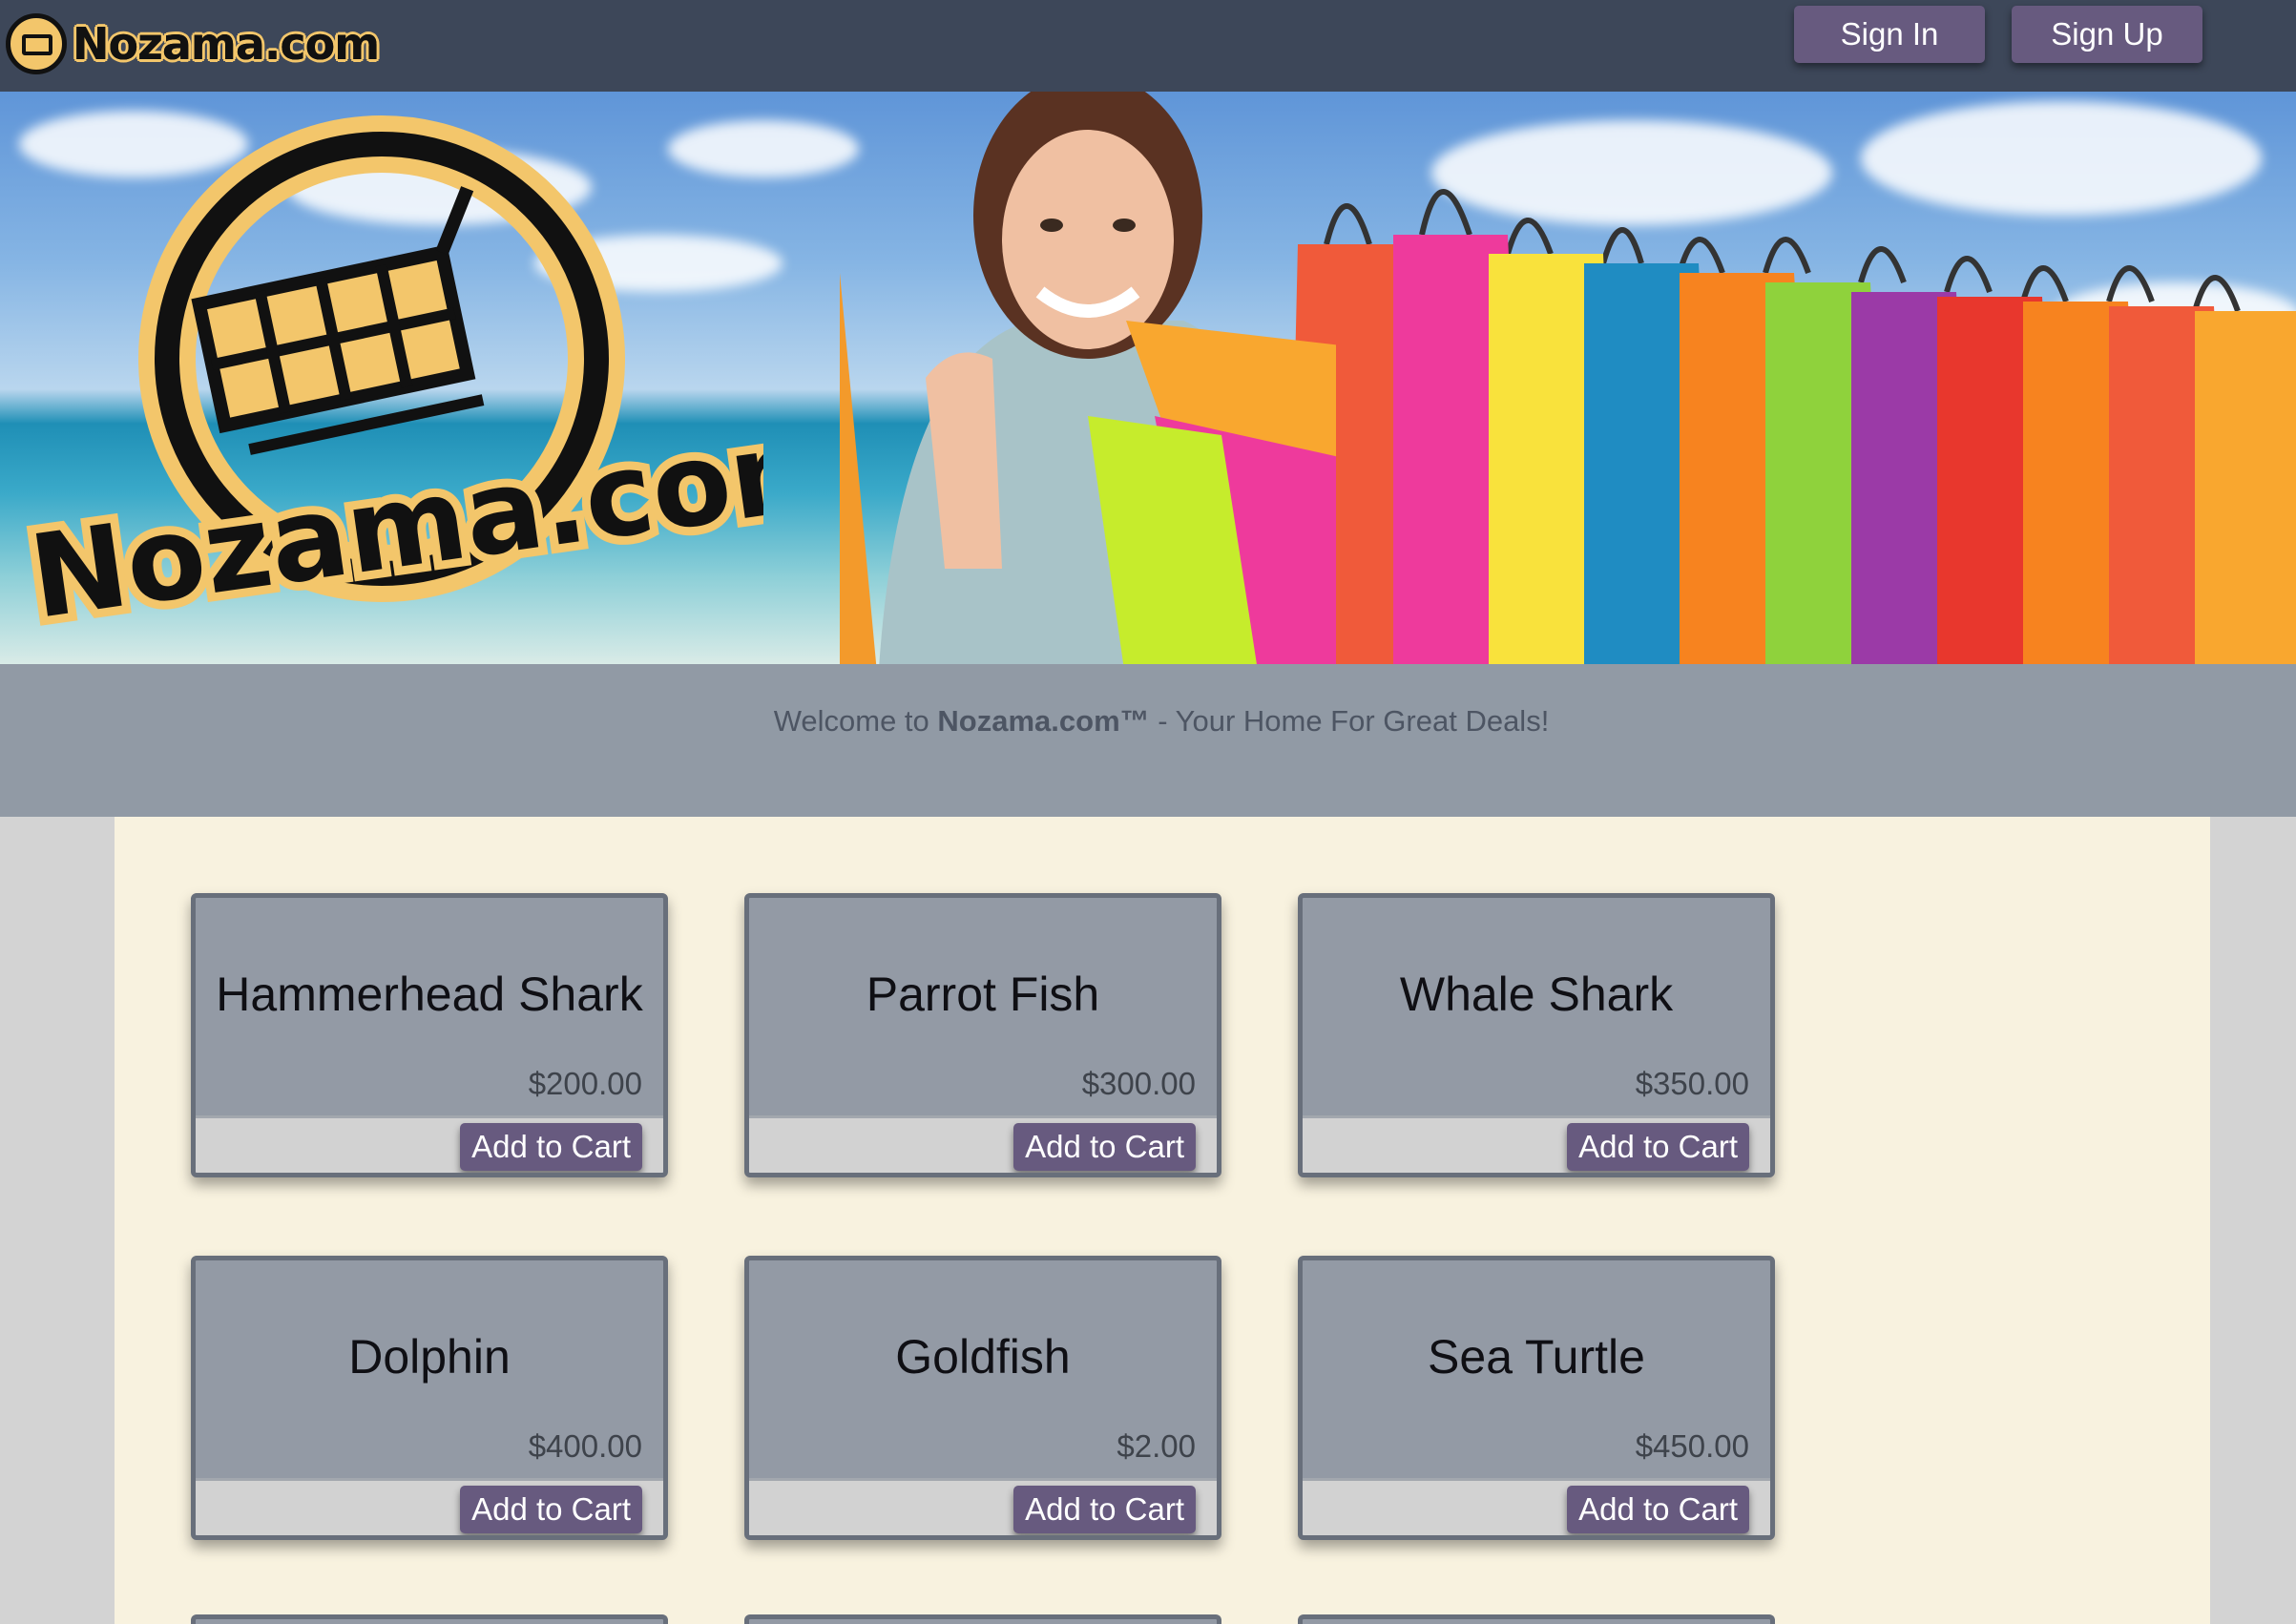 This screenshot has width=2296, height=1624. Describe the element at coordinates (983, 994) in the screenshot. I see `product-name: Parrot Fish` at that location.